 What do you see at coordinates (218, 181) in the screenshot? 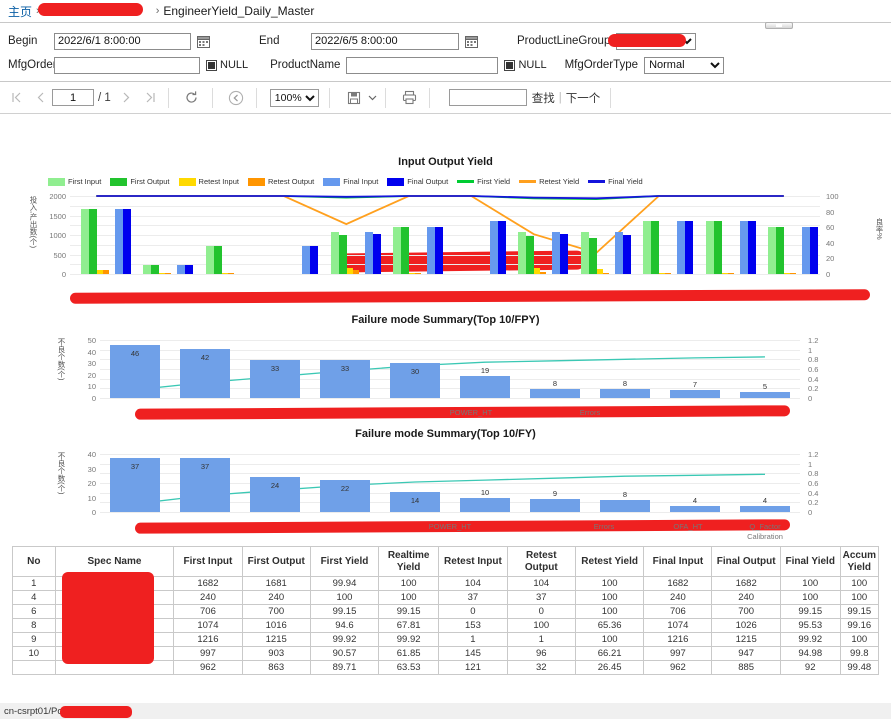
I see `legend-label: Retest Input` at bounding box center [218, 181].